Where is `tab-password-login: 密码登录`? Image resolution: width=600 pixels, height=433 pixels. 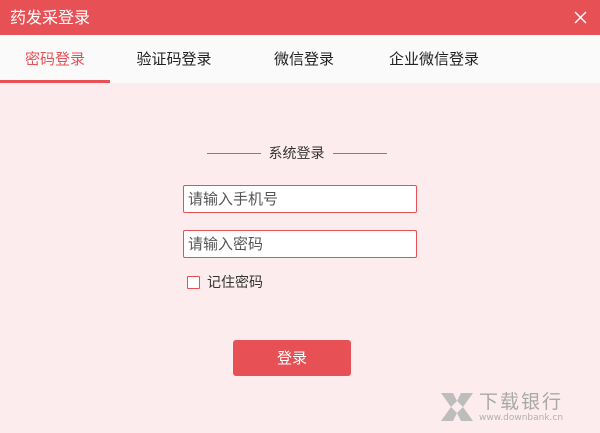 tab-password-login: 密码登录 is located at coordinates (55, 59).